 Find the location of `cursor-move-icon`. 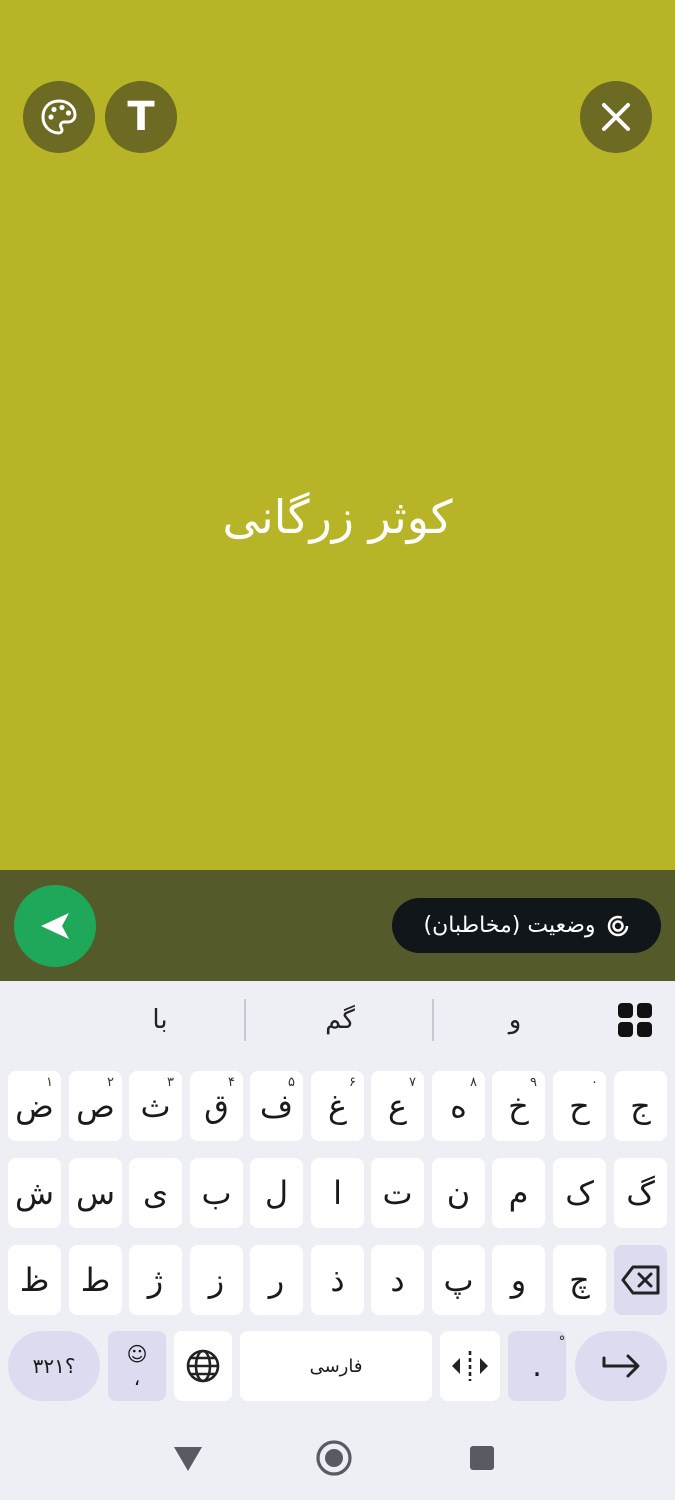

cursor-move-icon is located at coordinates (470, 1366).